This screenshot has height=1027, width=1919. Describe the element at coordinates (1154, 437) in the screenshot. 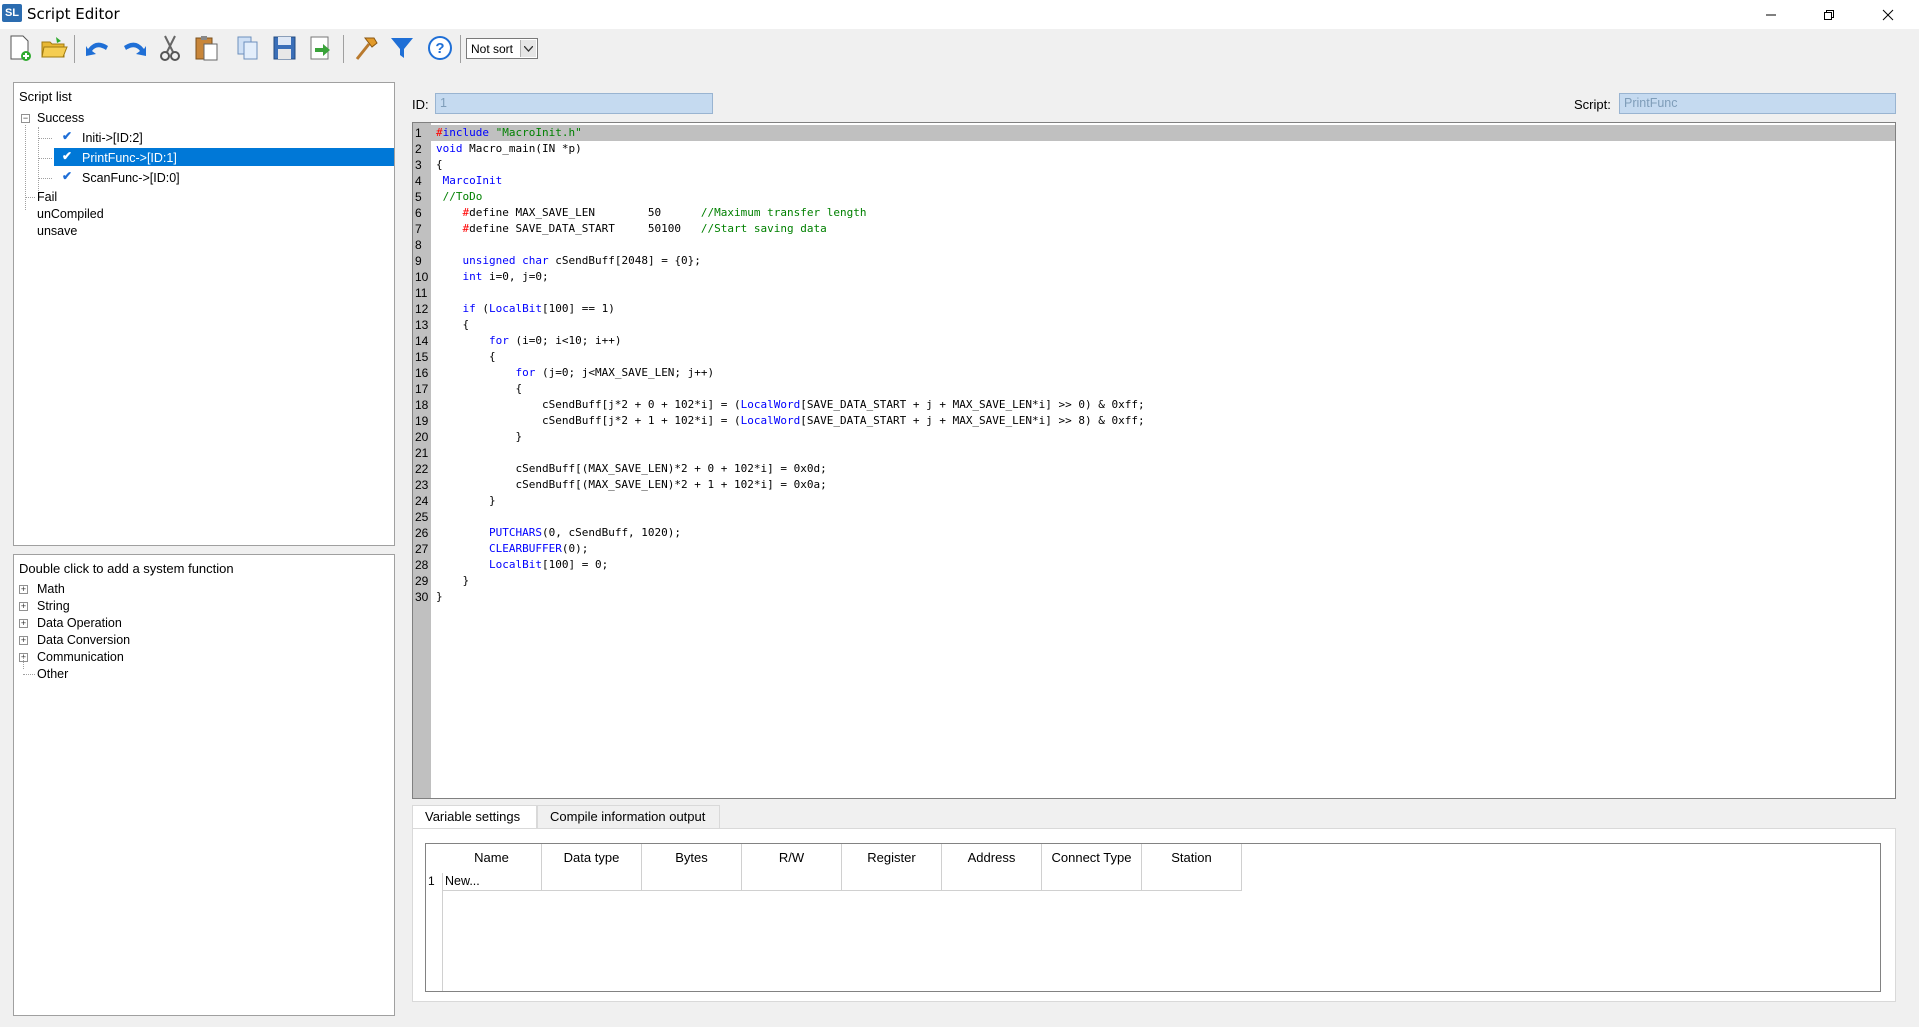

I see `code-line: 20 }` at that location.